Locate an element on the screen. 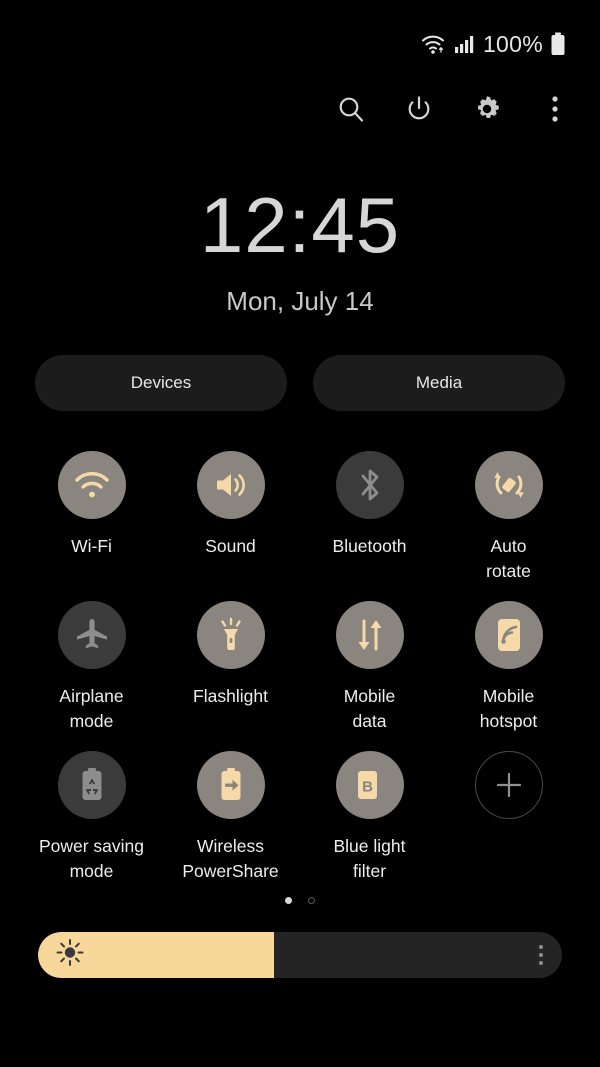 The width and height of the screenshot is (600, 1067). tile-label: Mobile data is located at coordinates (369, 708).